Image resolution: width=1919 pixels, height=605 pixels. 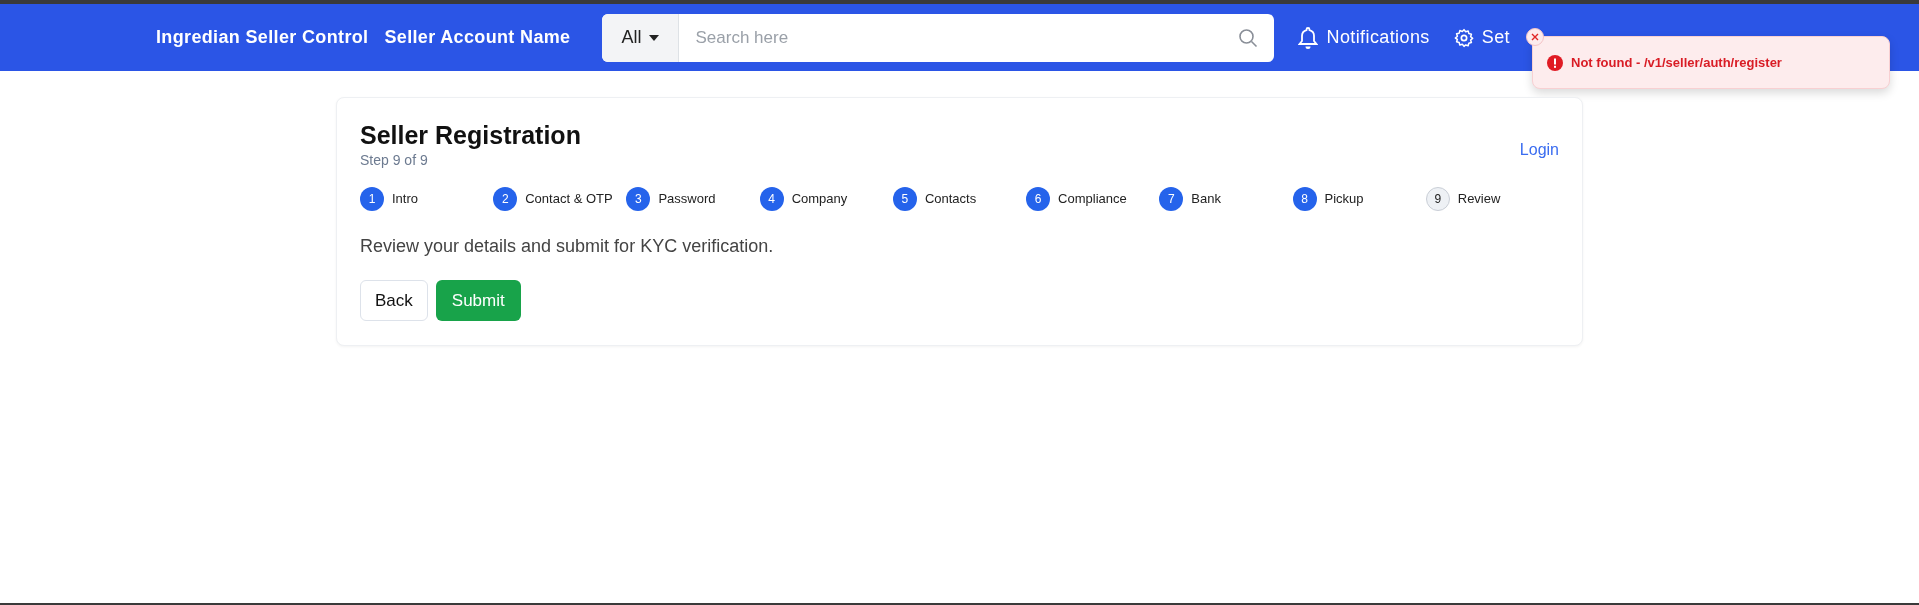 I want to click on caret-icon, so click(x=654, y=37).